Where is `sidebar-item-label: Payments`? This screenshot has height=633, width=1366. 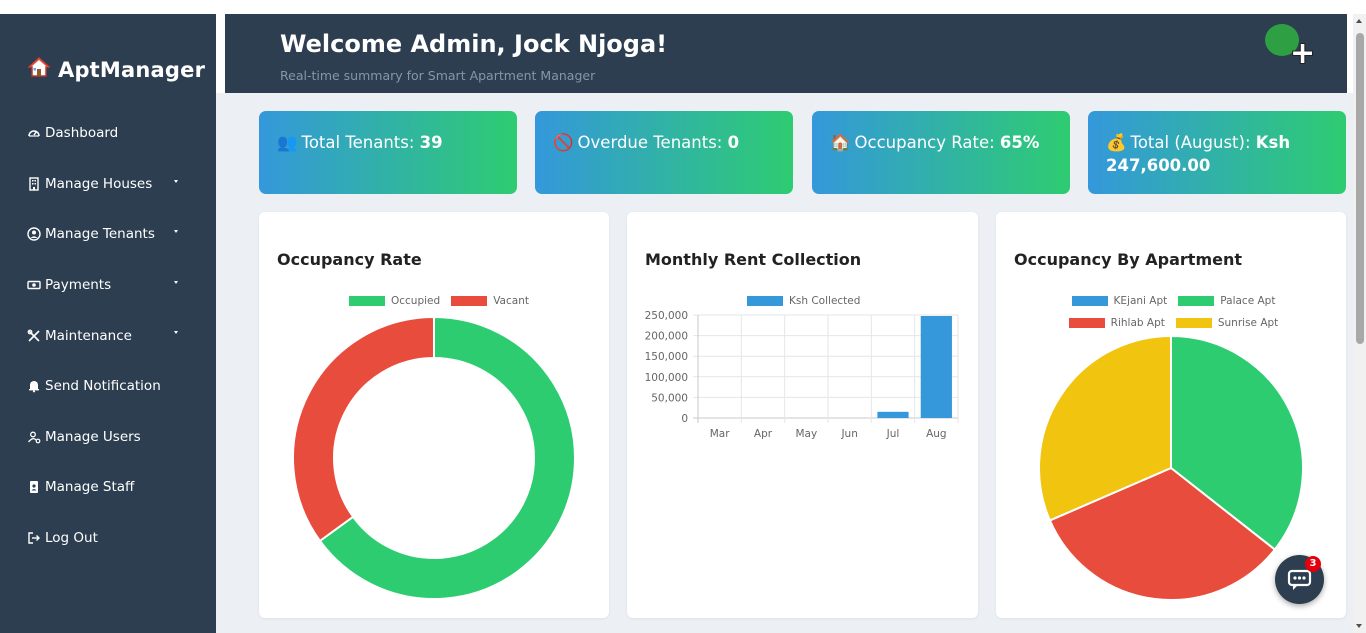 sidebar-item-label: Payments is located at coordinates (78, 285).